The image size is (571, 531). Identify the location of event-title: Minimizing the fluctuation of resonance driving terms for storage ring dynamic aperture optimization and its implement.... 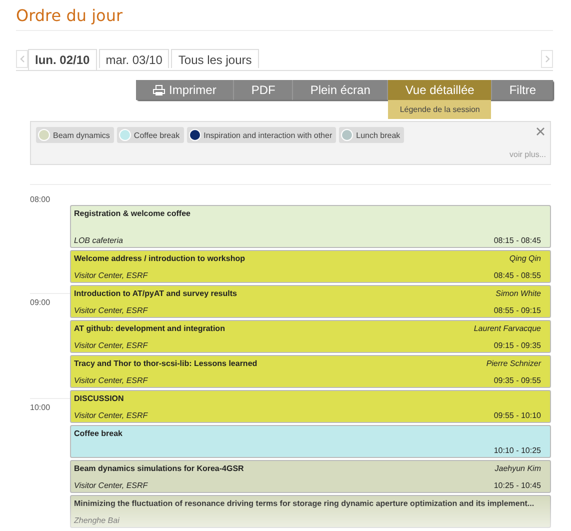
(304, 503).